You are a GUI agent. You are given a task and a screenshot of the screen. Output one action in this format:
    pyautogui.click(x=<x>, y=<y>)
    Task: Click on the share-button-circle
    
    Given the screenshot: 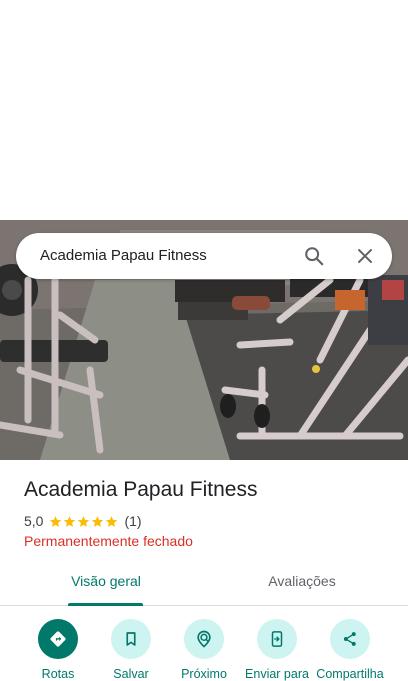 What is the action you would take?
    pyautogui.click(x=350, y=639)
    